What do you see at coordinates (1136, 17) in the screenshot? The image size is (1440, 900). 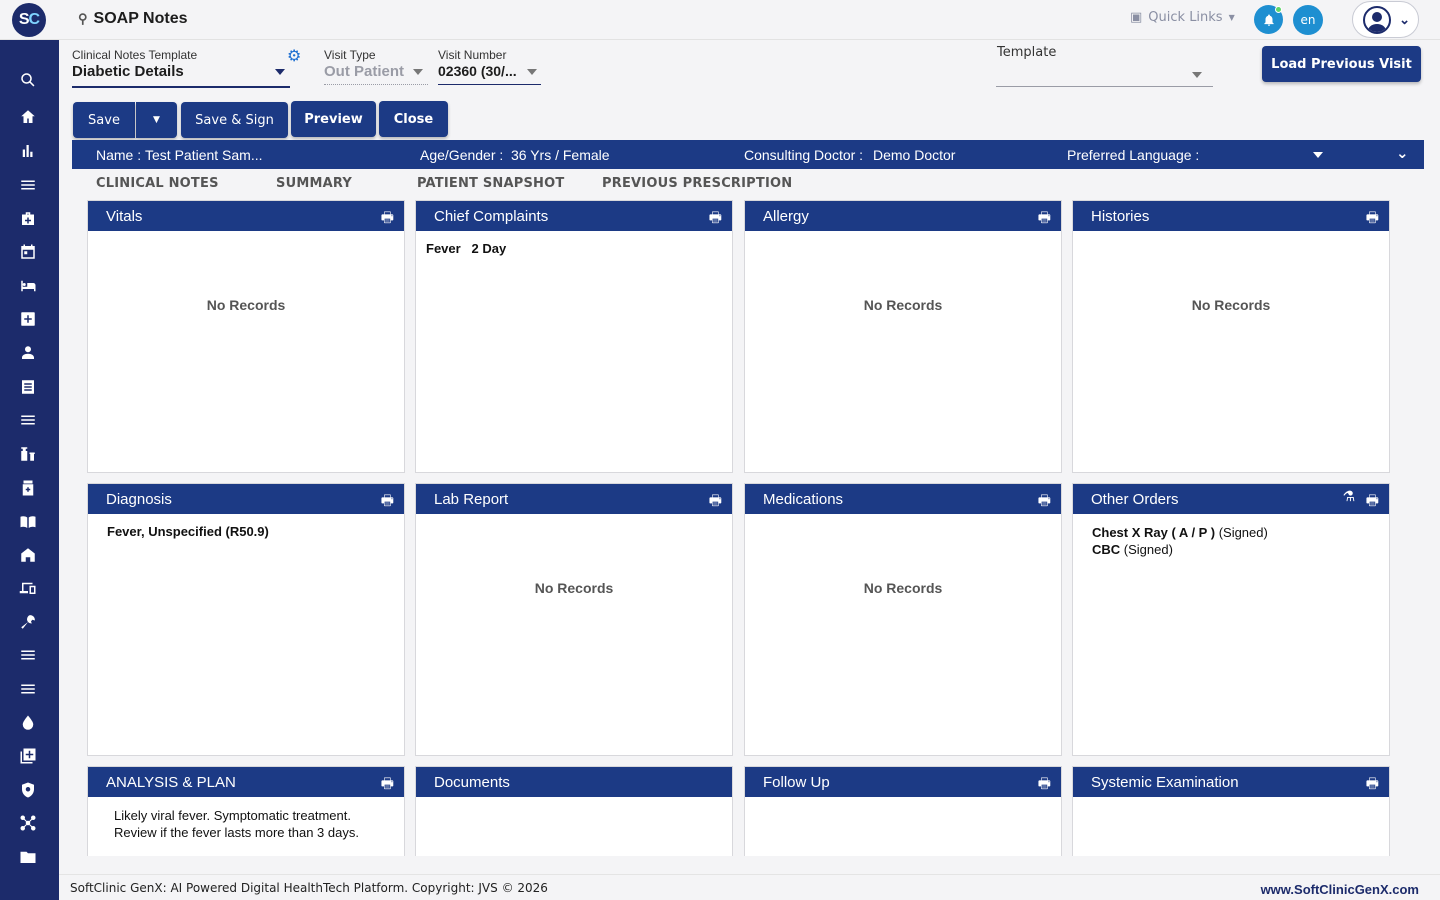 I see `gift-icon: ▣` at bounding box center [1136, 17].